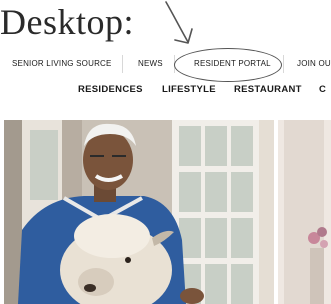  What do you see at coordinates (268, 89) in the screenshot?
I see `nav-restaurant: RESTAURANT` at bounding box center [268, 89].